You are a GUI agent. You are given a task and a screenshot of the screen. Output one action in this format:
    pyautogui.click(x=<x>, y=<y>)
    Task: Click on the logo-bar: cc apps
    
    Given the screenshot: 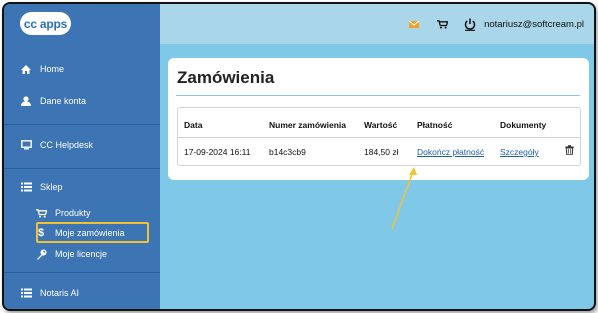 What is the action you would take?
    pyautogui.click(x=82, y=24)
    